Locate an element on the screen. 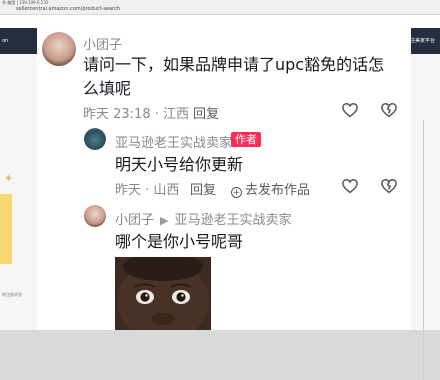  divider is located at coordinates (428, 250).